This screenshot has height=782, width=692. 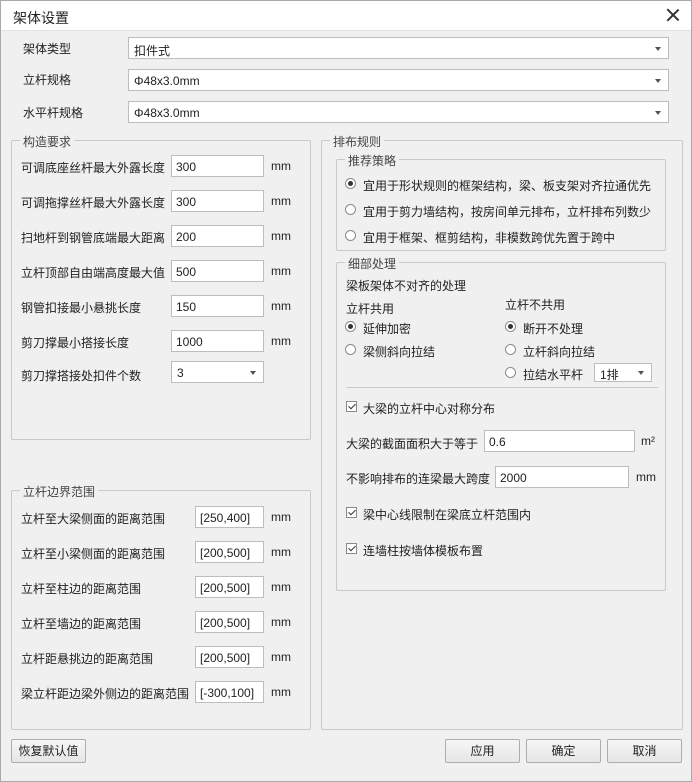 I want to click on shared-option-label: 梁侧斜向拉结, so click(x=399, y=352).